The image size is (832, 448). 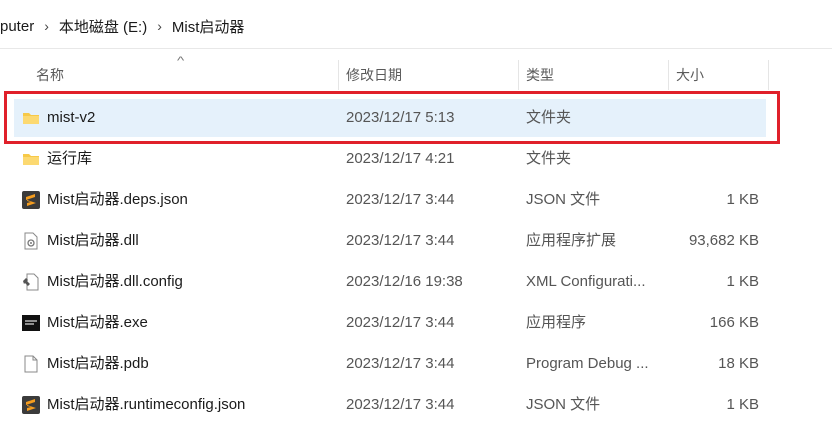 I want to click on file-row: 运行库 2023/12/17 4:21 文件夹, so click(x=390, y=159).